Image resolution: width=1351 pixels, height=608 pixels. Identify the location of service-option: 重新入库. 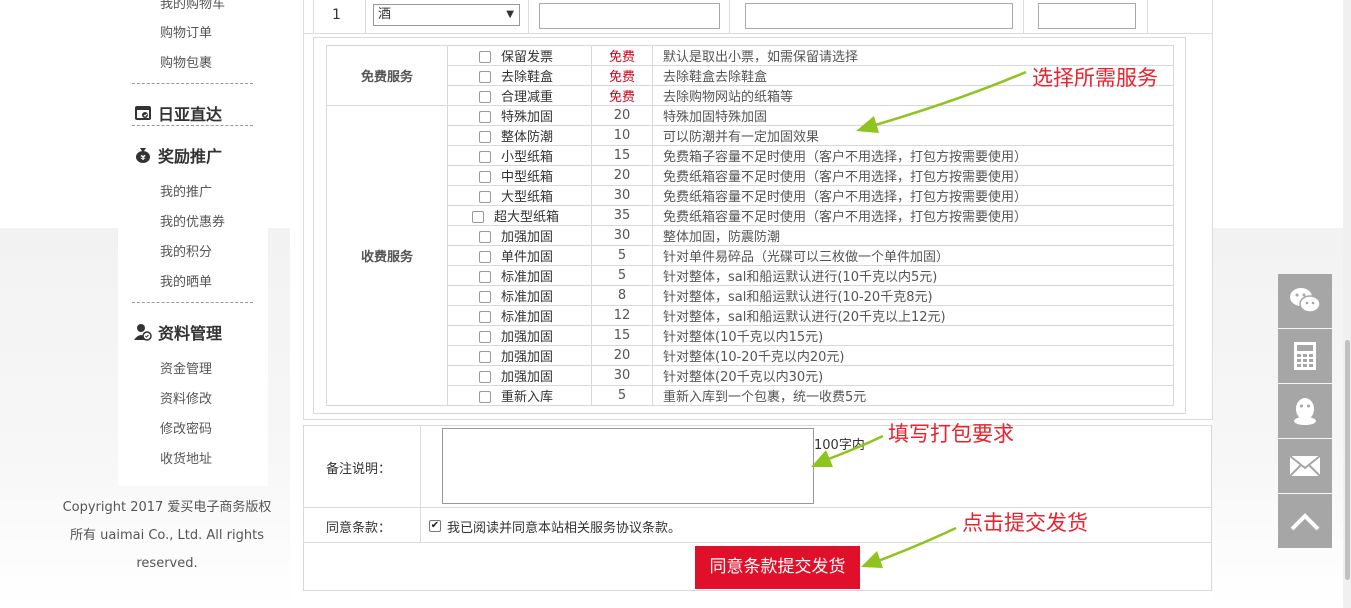
(519, 395).